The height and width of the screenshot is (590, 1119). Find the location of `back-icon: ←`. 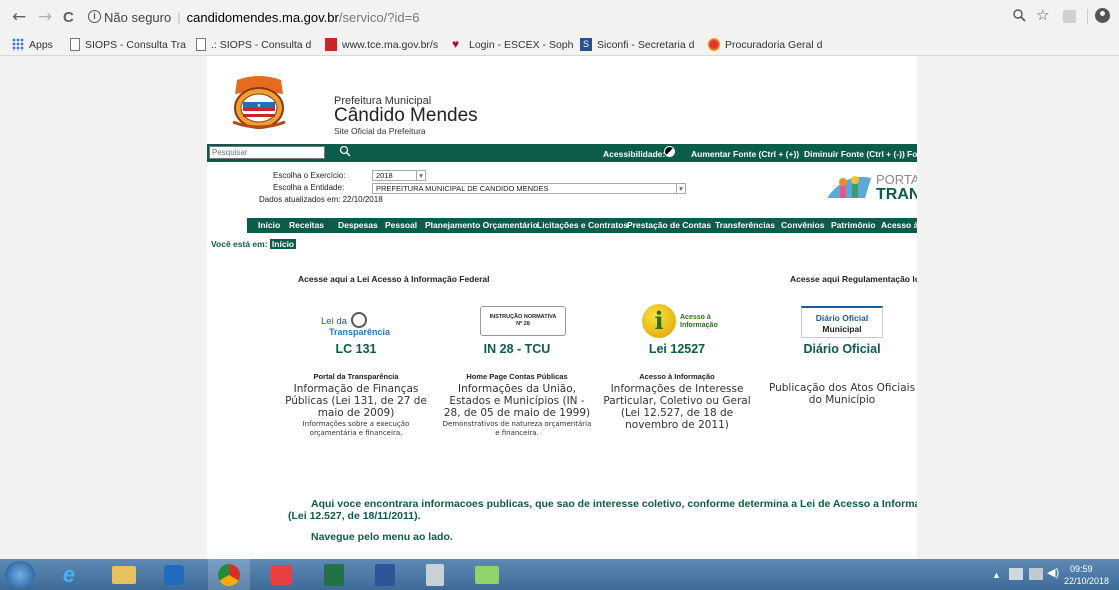

back-icon: ← is located at coordinates (19, 17).